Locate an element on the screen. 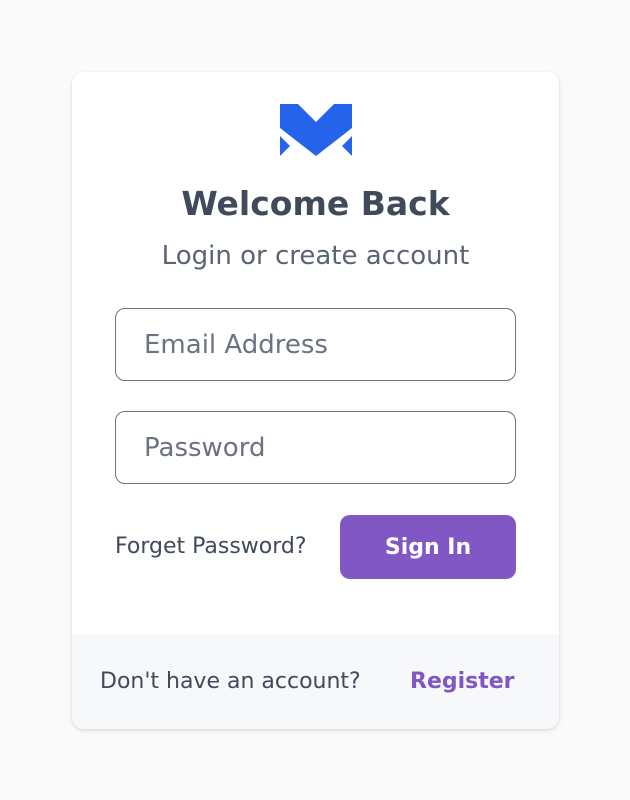 The height and width of the screenshot is (800, 630). page-subtitle: Login or create account is located at coordinates (315, 256).